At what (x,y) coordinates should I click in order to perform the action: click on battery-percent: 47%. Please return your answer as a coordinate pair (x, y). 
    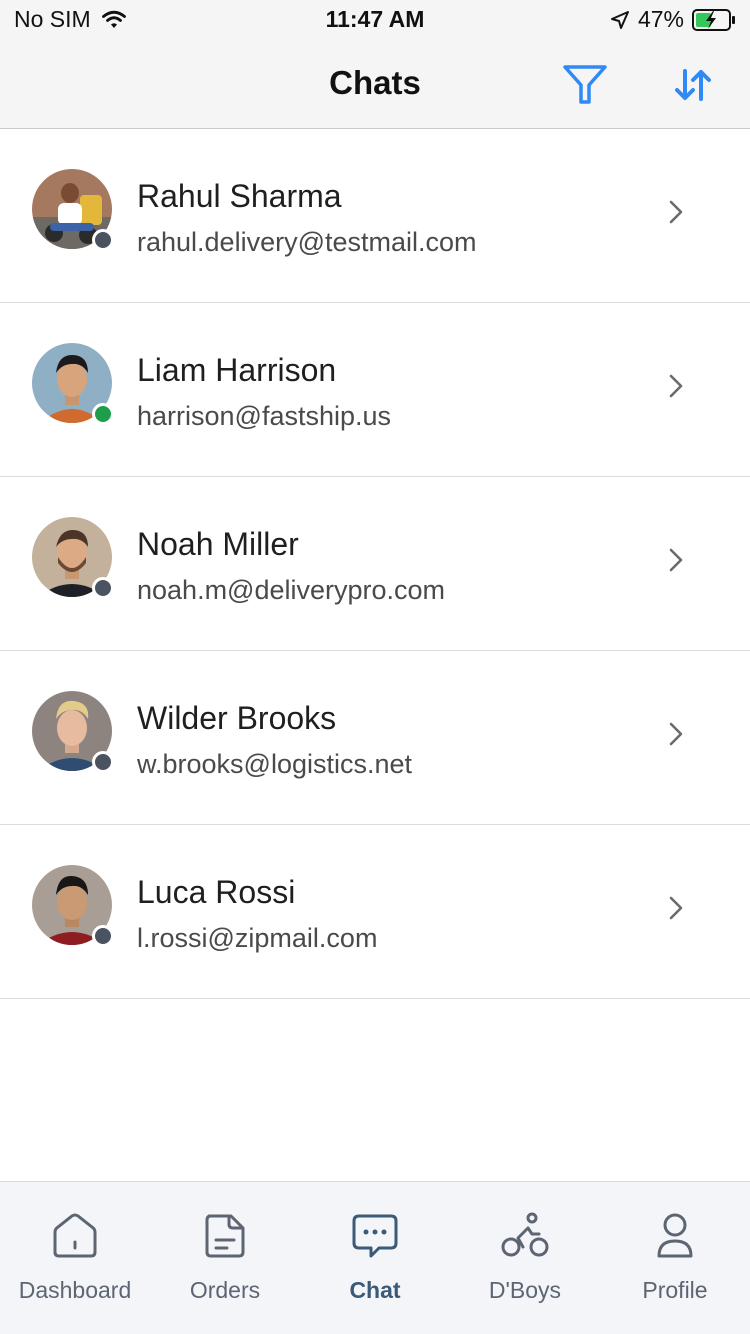
    Looking at the image, I should click on (660, 19).